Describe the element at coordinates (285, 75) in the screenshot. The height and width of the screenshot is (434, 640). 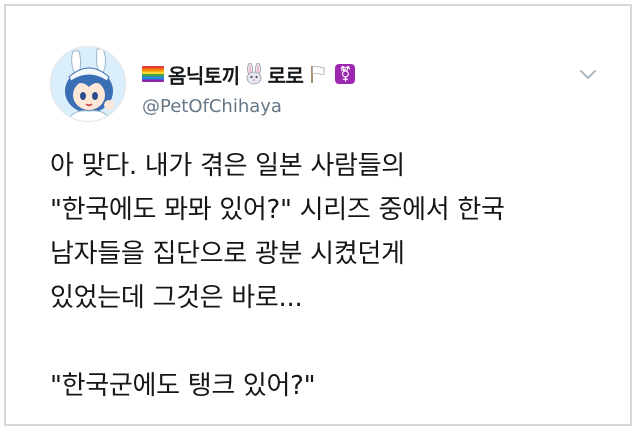
I see `display-name-suffix: 로로` at that location.